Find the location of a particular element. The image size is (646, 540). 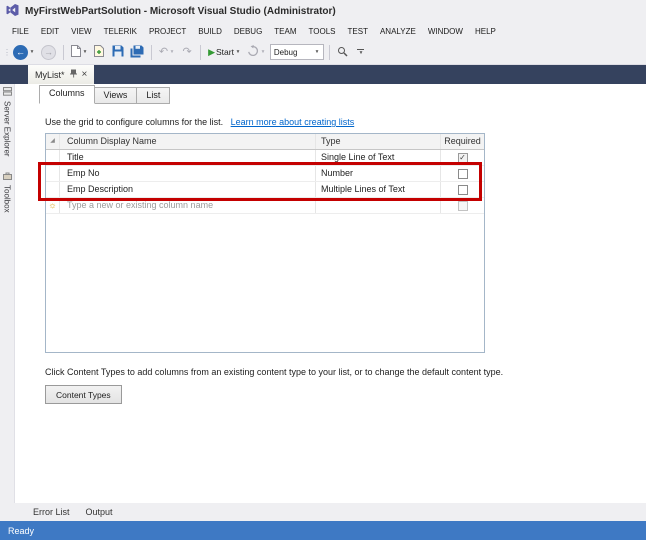

server-explorer-icon is located at coordinates (7, 92).